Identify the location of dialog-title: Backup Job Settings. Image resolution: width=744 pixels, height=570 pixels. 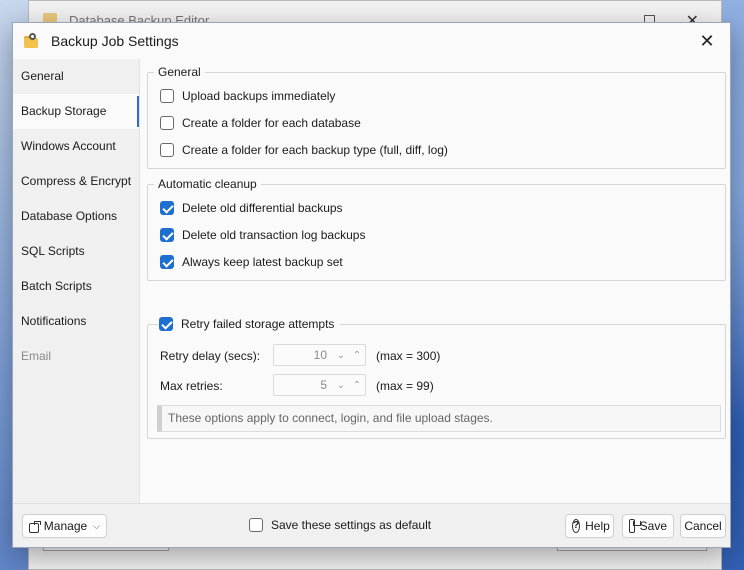
(115, 41).